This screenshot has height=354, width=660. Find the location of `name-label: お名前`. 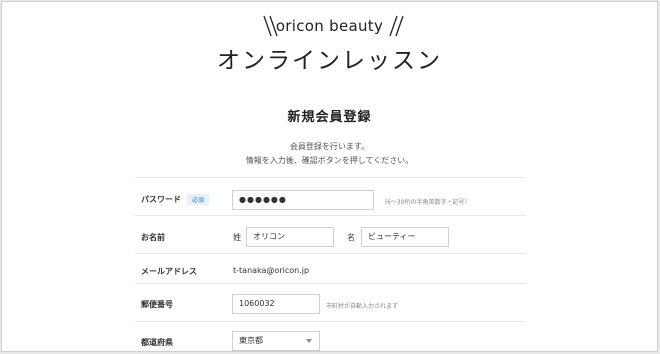

name-label: お名前 is located at coordinates (153, 237).